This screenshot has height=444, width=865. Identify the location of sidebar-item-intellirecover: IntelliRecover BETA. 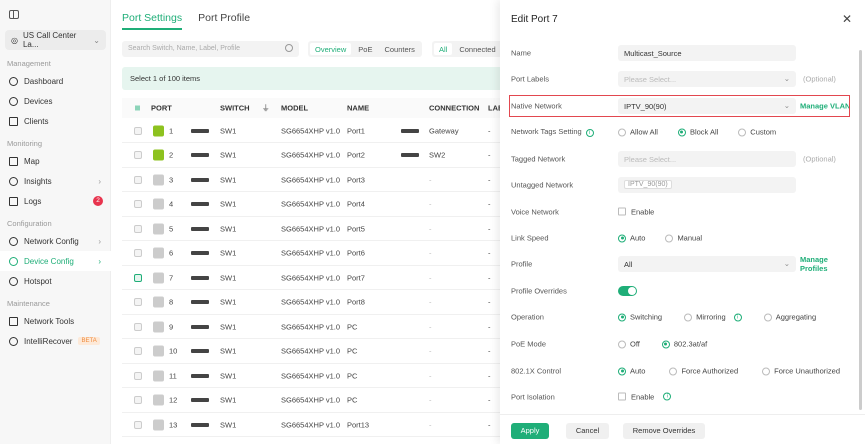
(55, 341).